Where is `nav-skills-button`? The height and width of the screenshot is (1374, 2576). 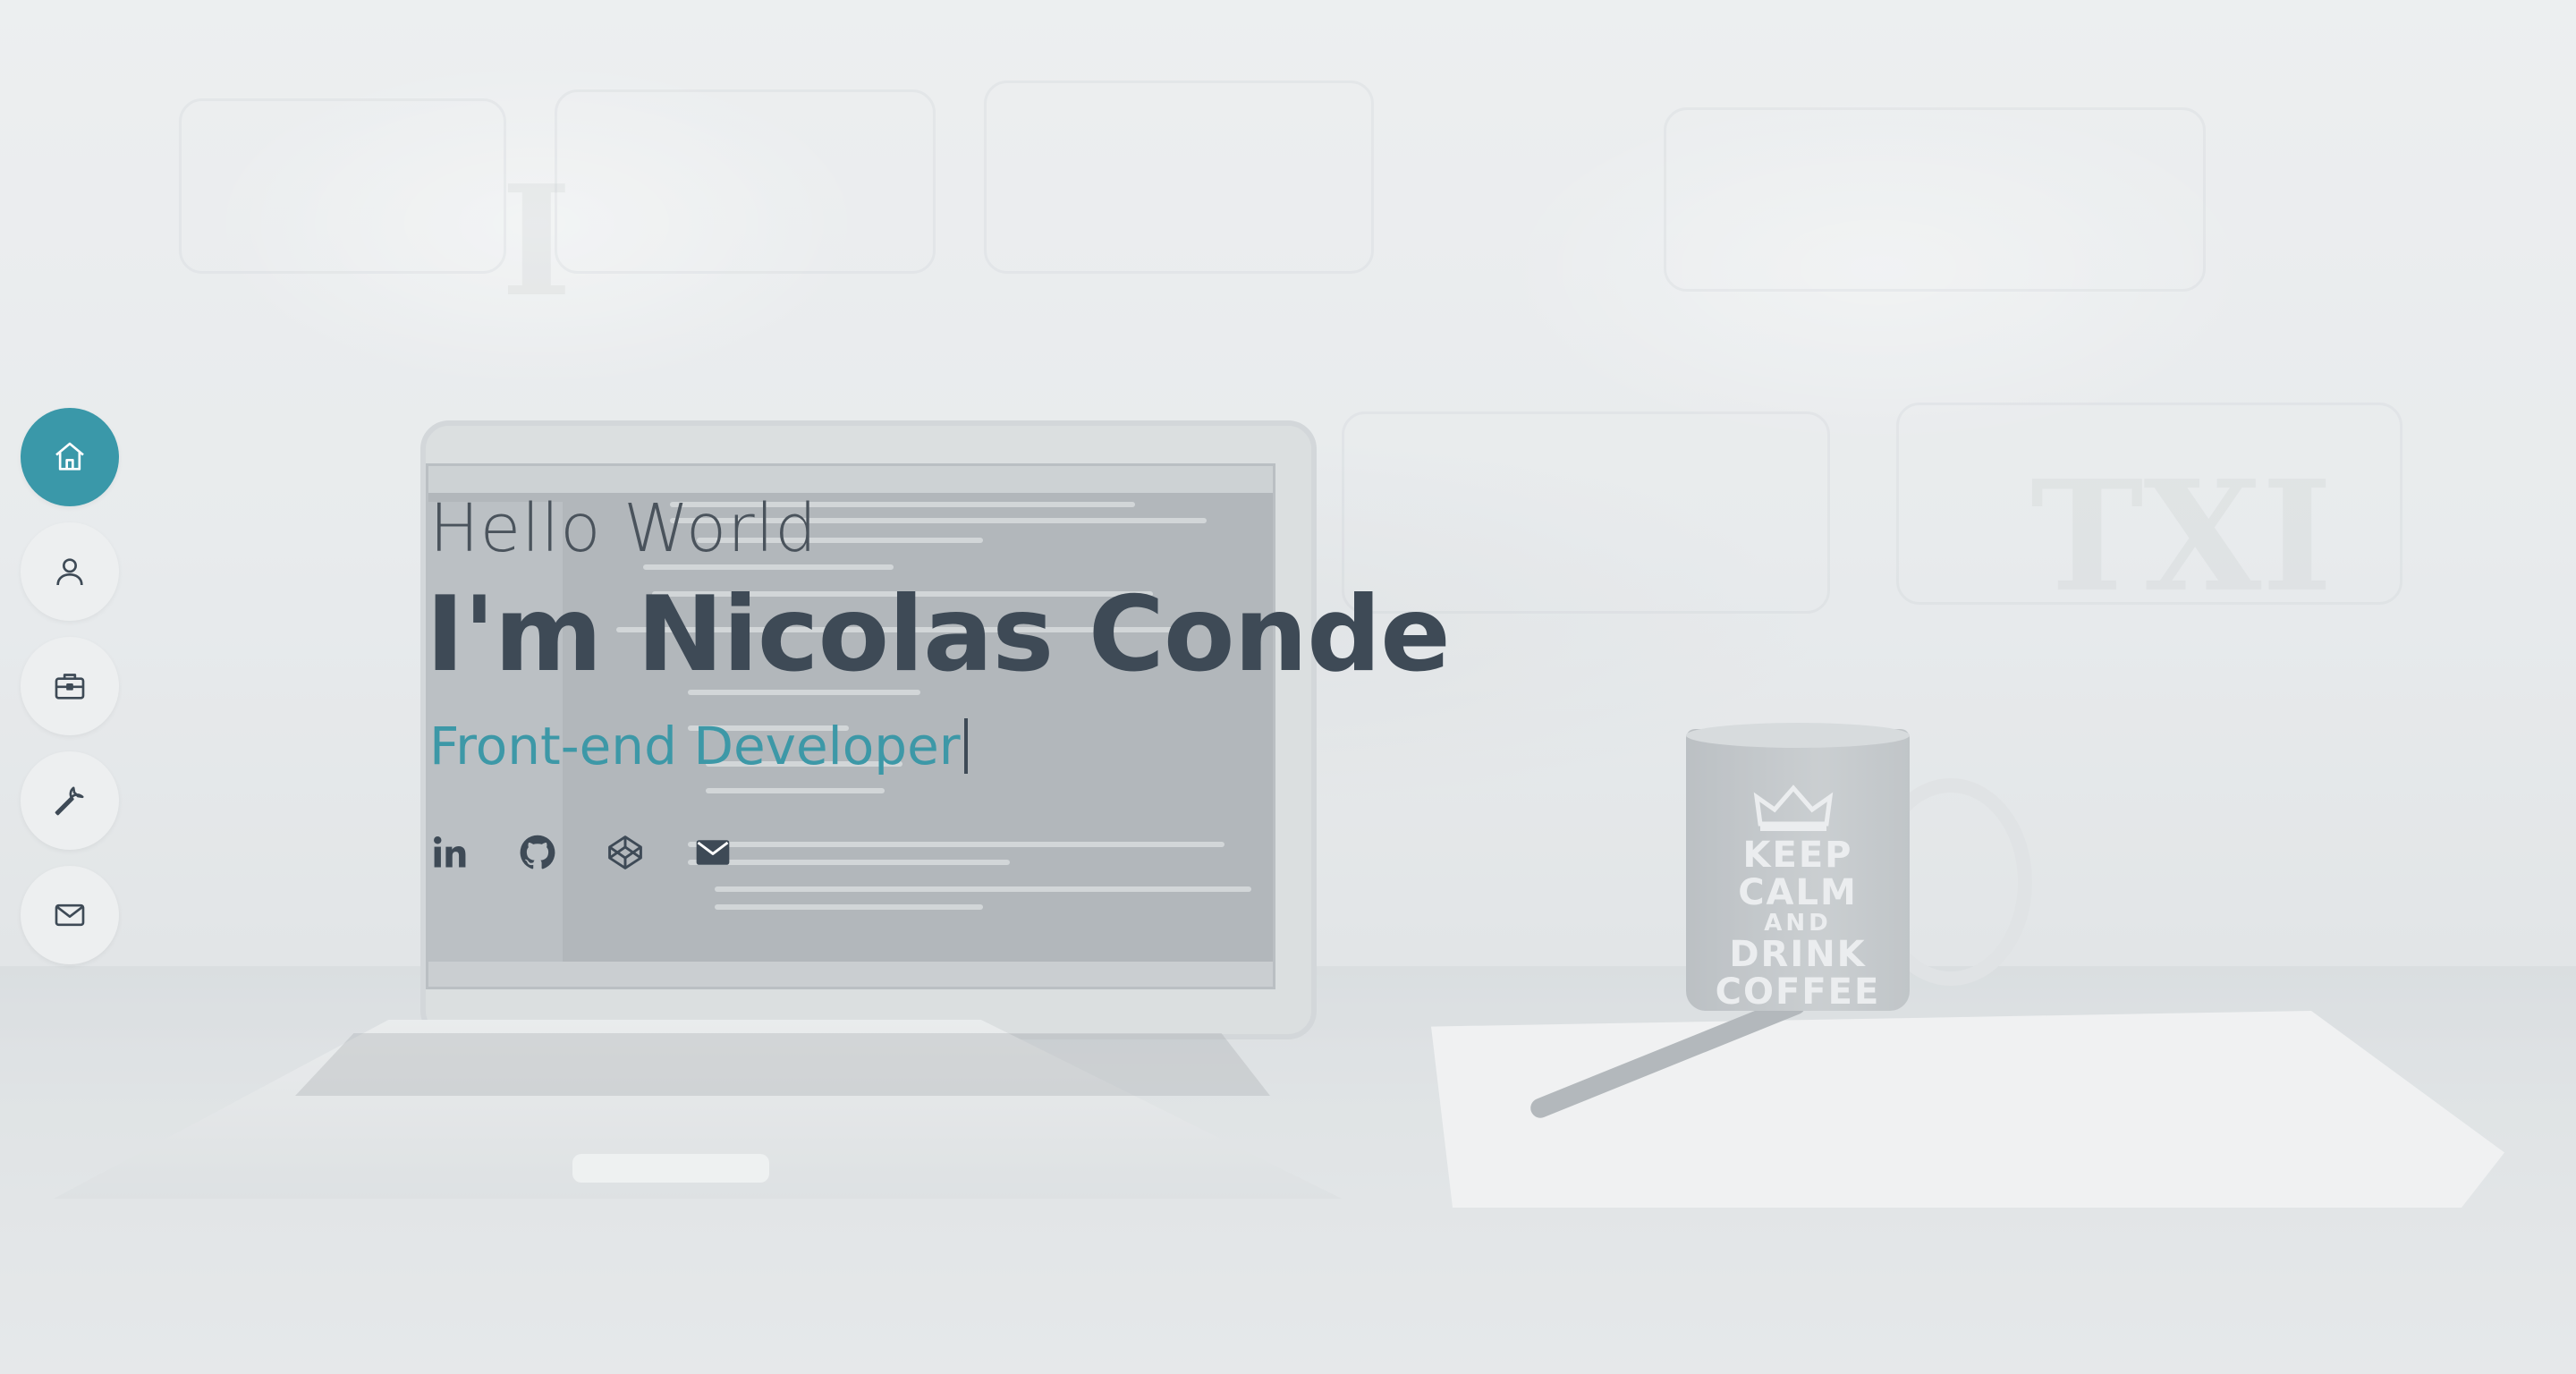 nav-skills-button is located at coordinates (70, 800).